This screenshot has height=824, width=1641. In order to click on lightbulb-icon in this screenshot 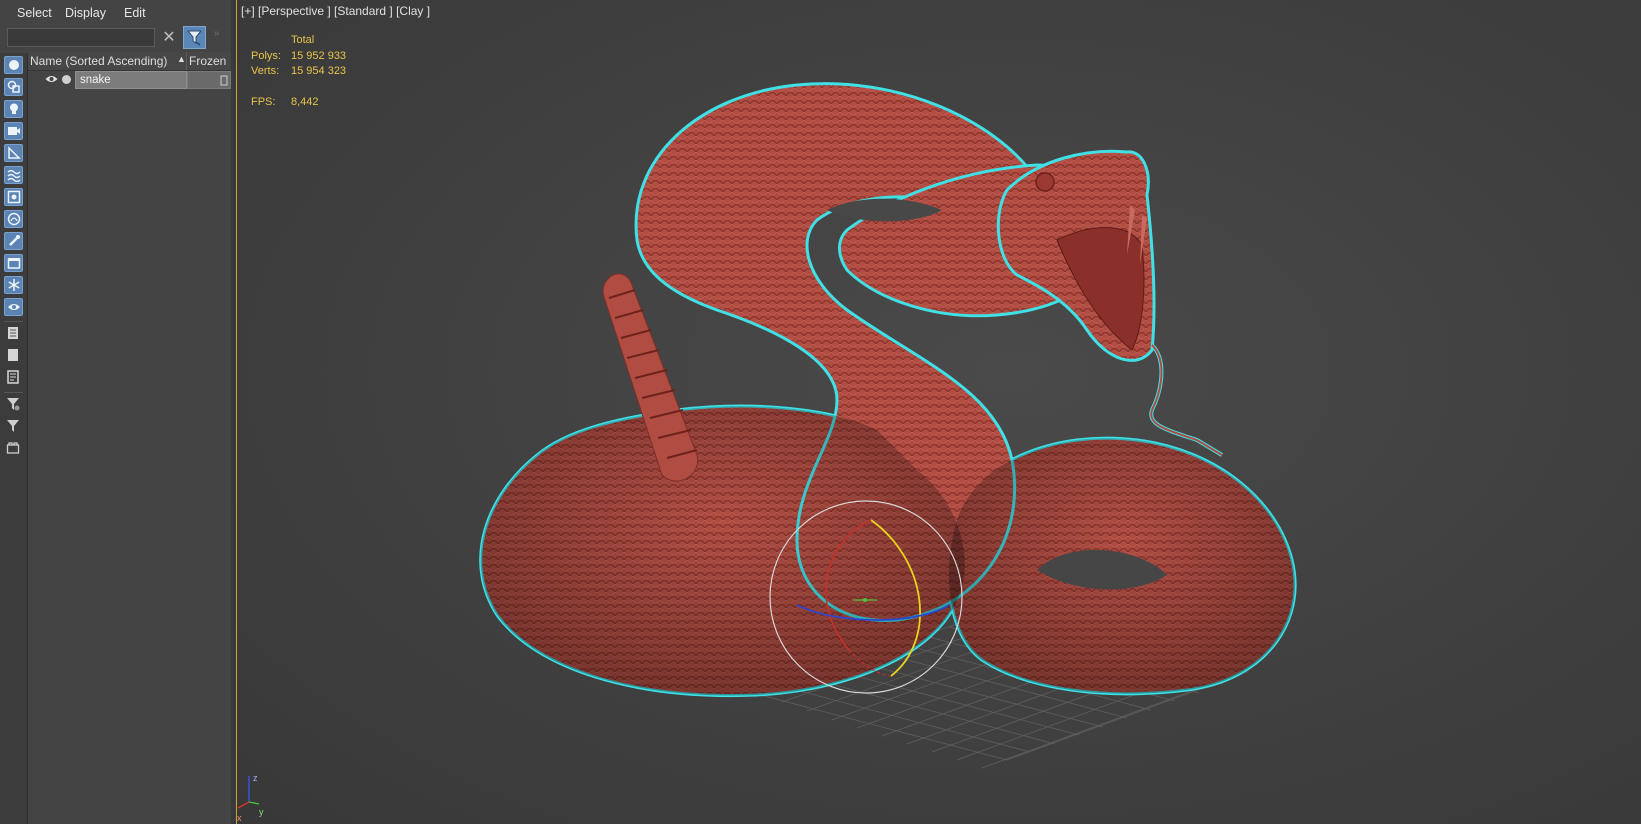, I will do `click(14, 108)`.